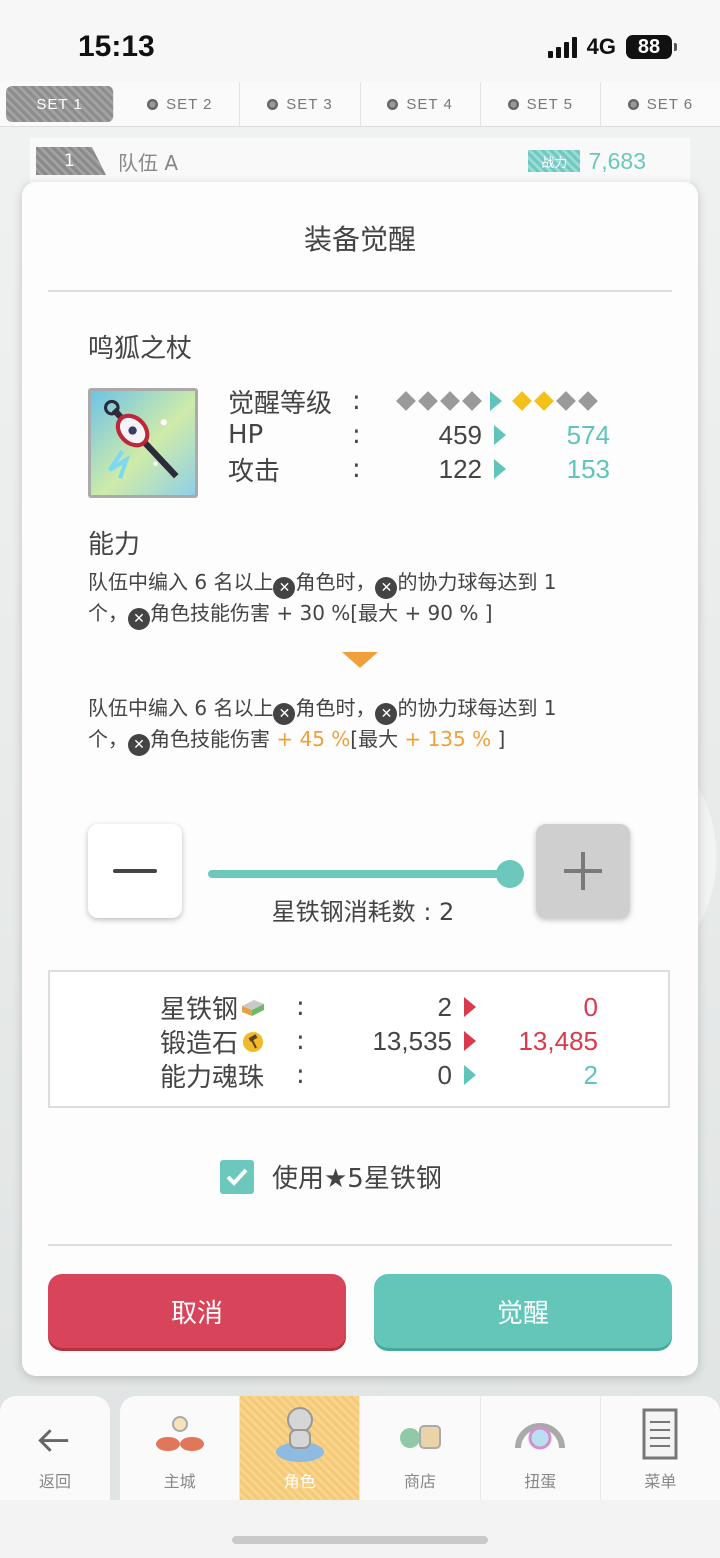  What do you see at coordinates (246, 435) in the screenshot?
I see `stat-label: HP` at bounding box center [246, 435].